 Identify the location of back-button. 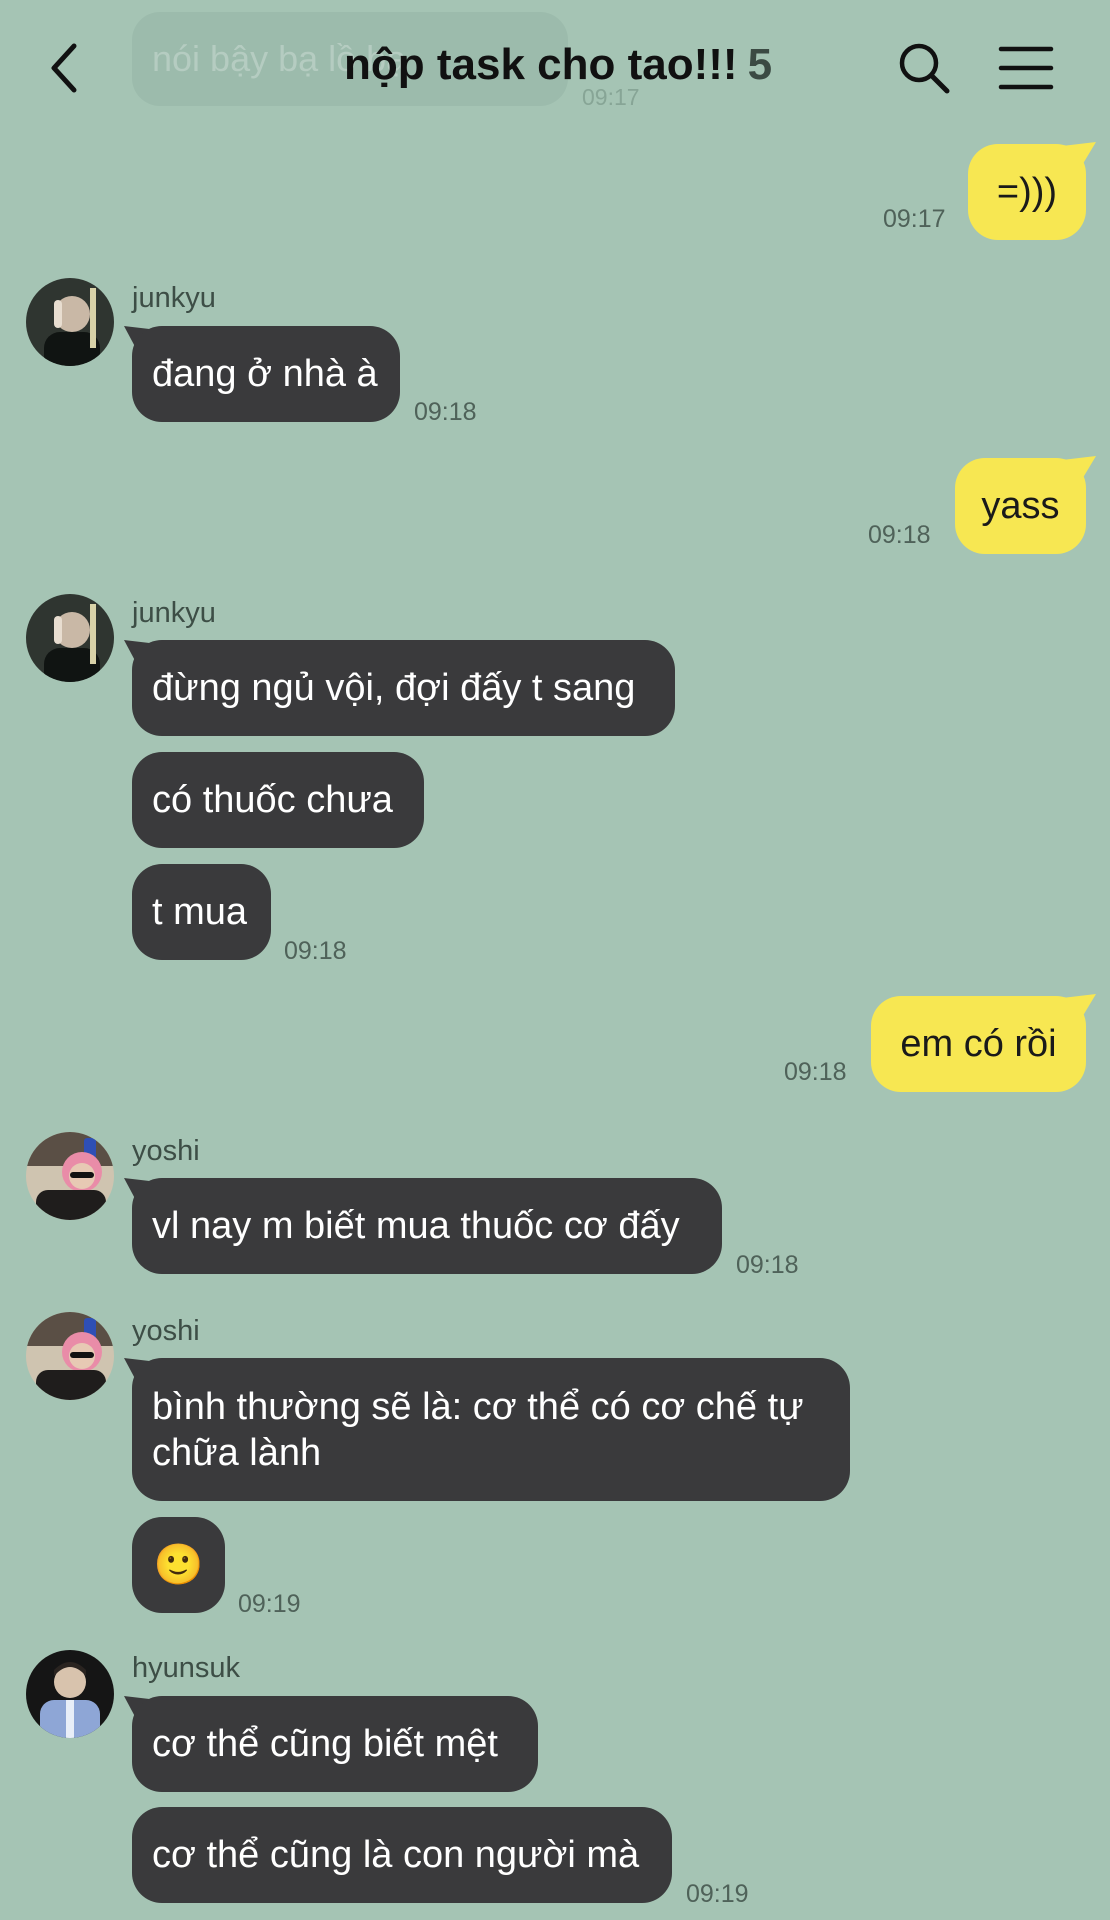
(67, 68).